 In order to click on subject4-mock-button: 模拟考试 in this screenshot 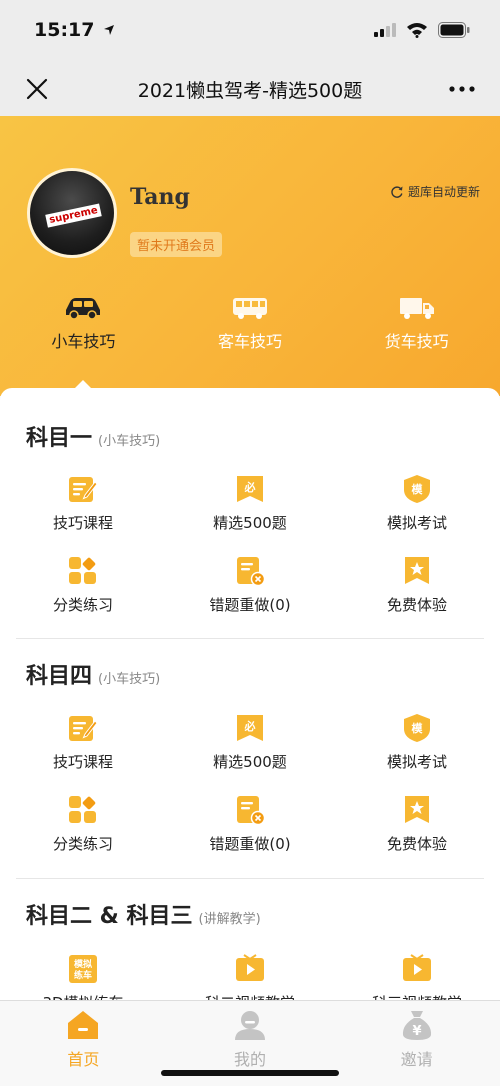, I will do `click(417, 742)`.